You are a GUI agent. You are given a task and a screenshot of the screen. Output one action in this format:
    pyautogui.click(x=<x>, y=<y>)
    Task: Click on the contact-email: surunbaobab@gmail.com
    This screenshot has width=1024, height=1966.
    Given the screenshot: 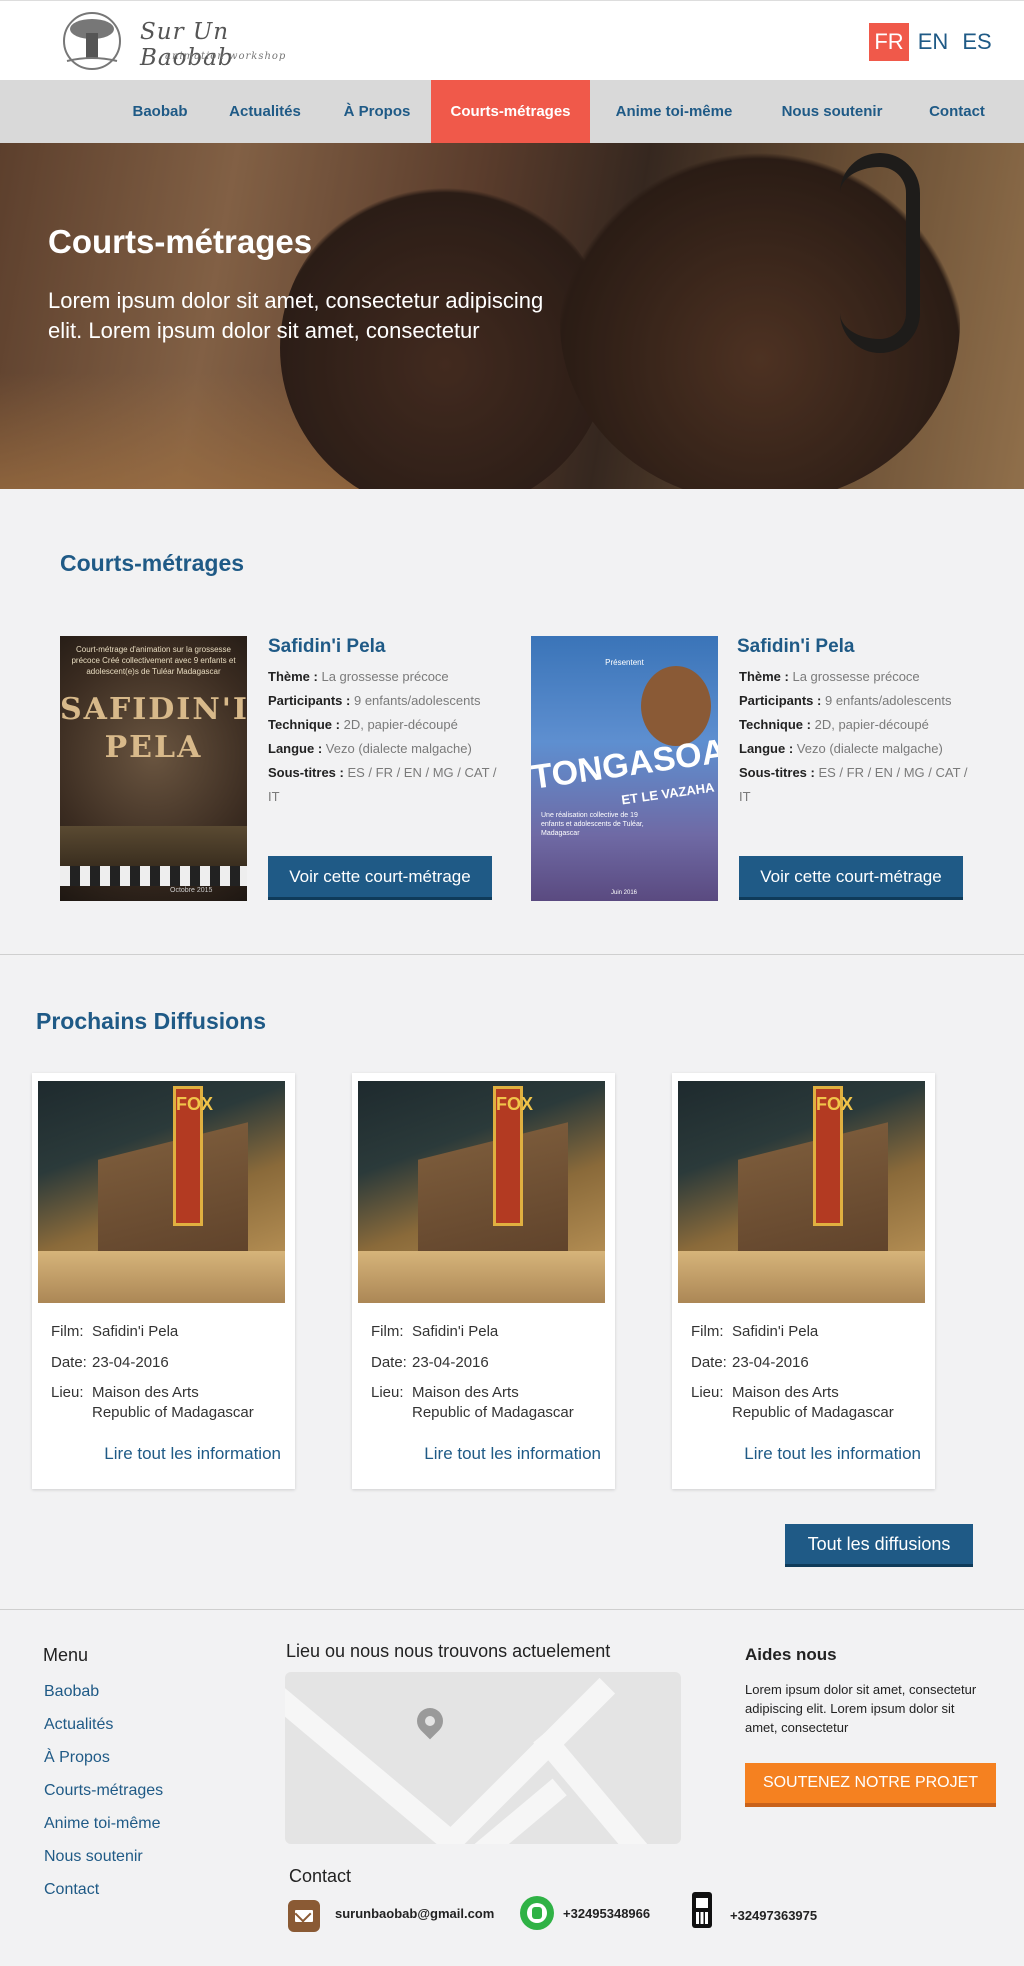 What is the action you would take?
    pyautogui.click(x=414, y=1913)
    